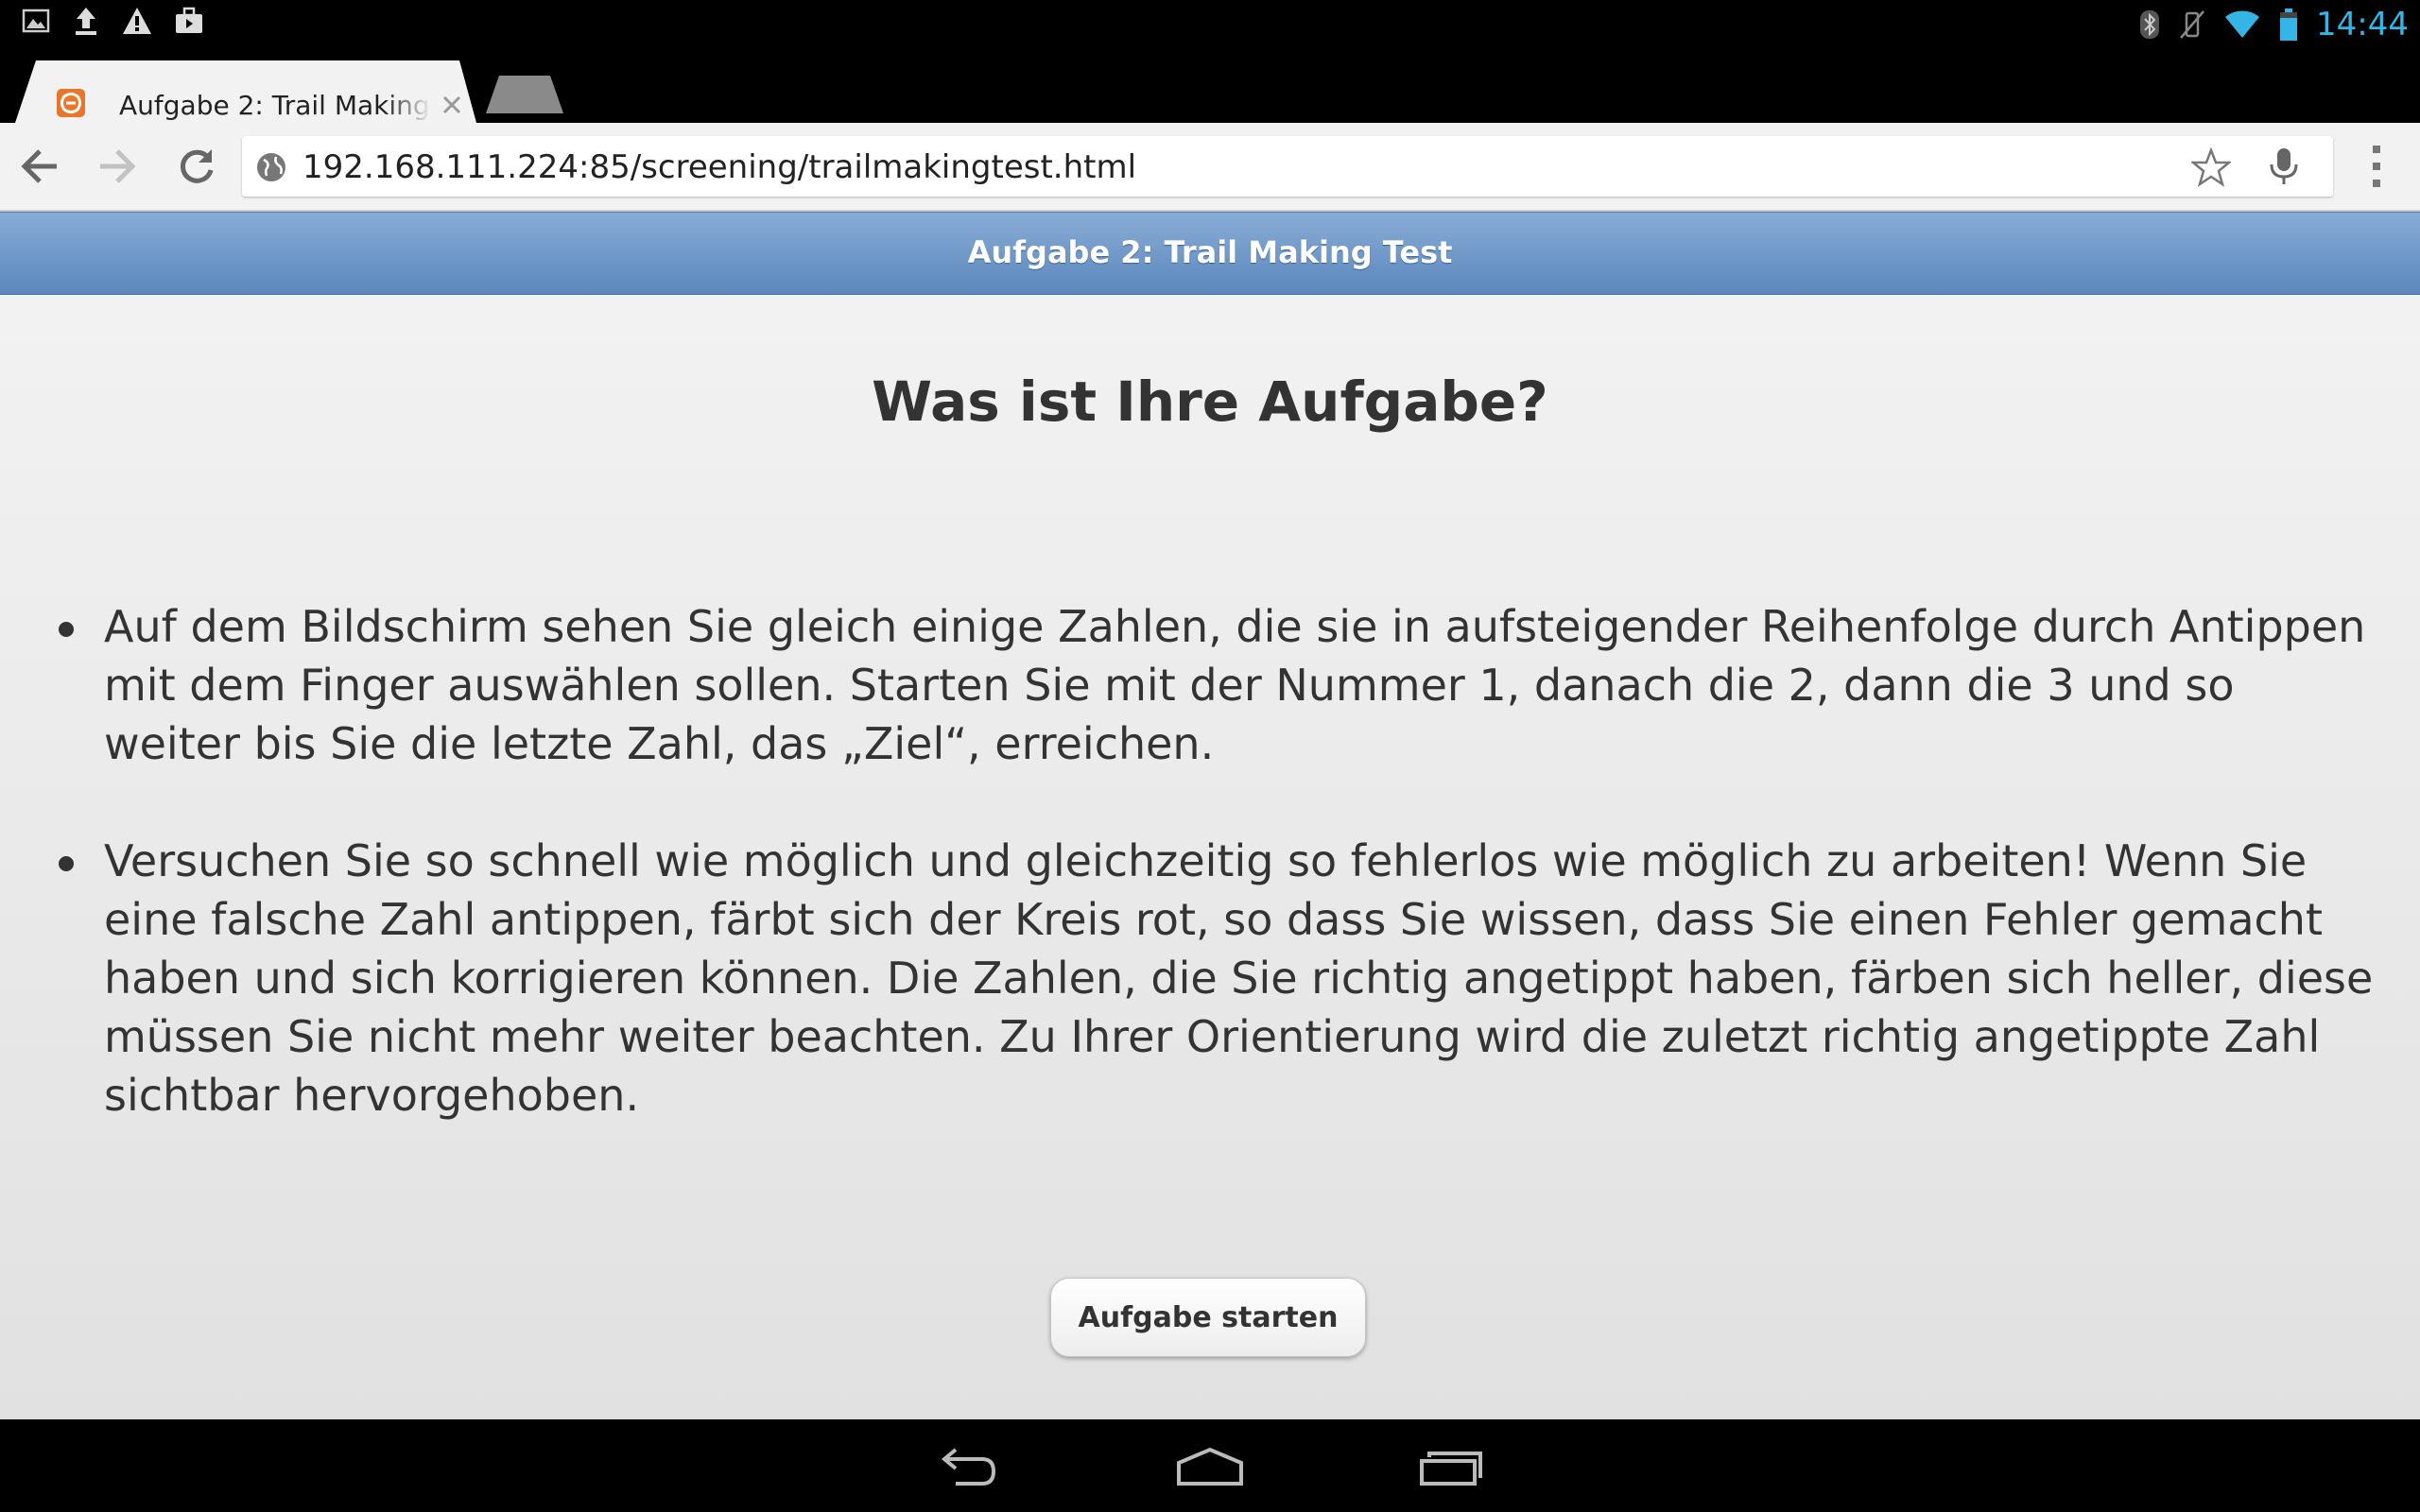  What do you see at coordinates (117, 166) in the screenshot?
I see `forward-arrow-icon` at bounding box center [117, 166].